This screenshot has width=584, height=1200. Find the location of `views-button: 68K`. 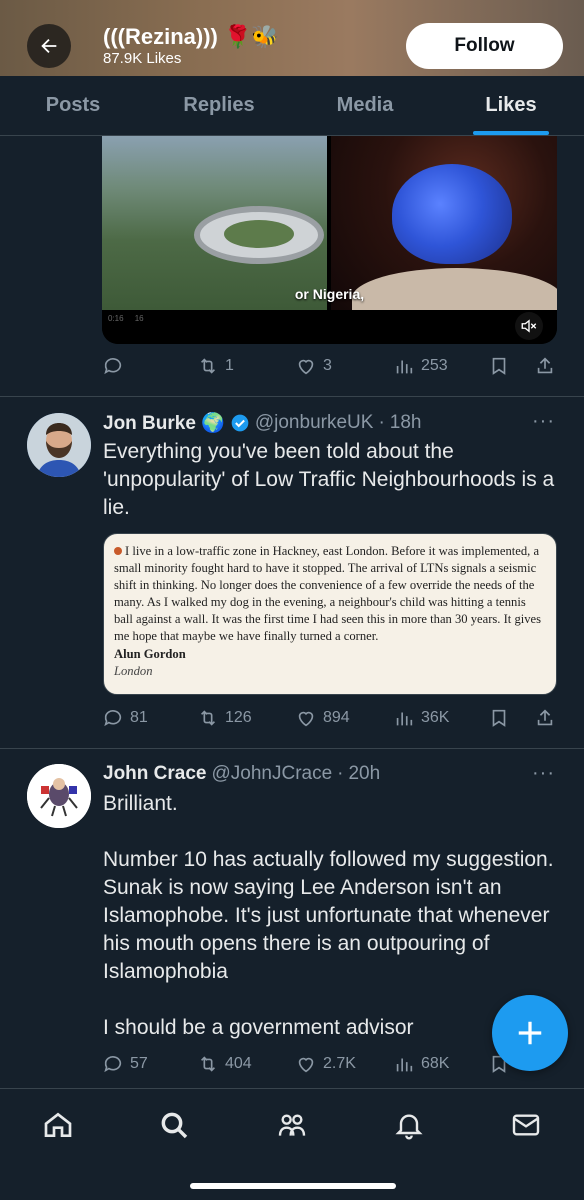

views-button: 68K is located at coordinates (440, 1064).